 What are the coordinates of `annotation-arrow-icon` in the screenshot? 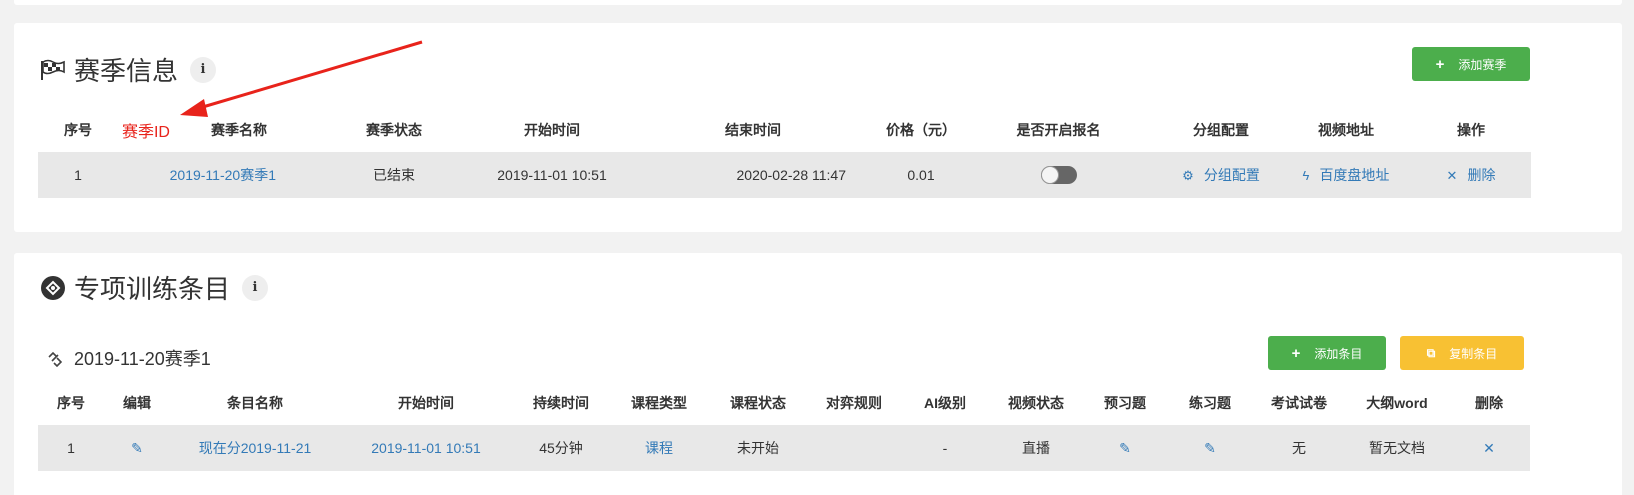 It's located at (301, 78).